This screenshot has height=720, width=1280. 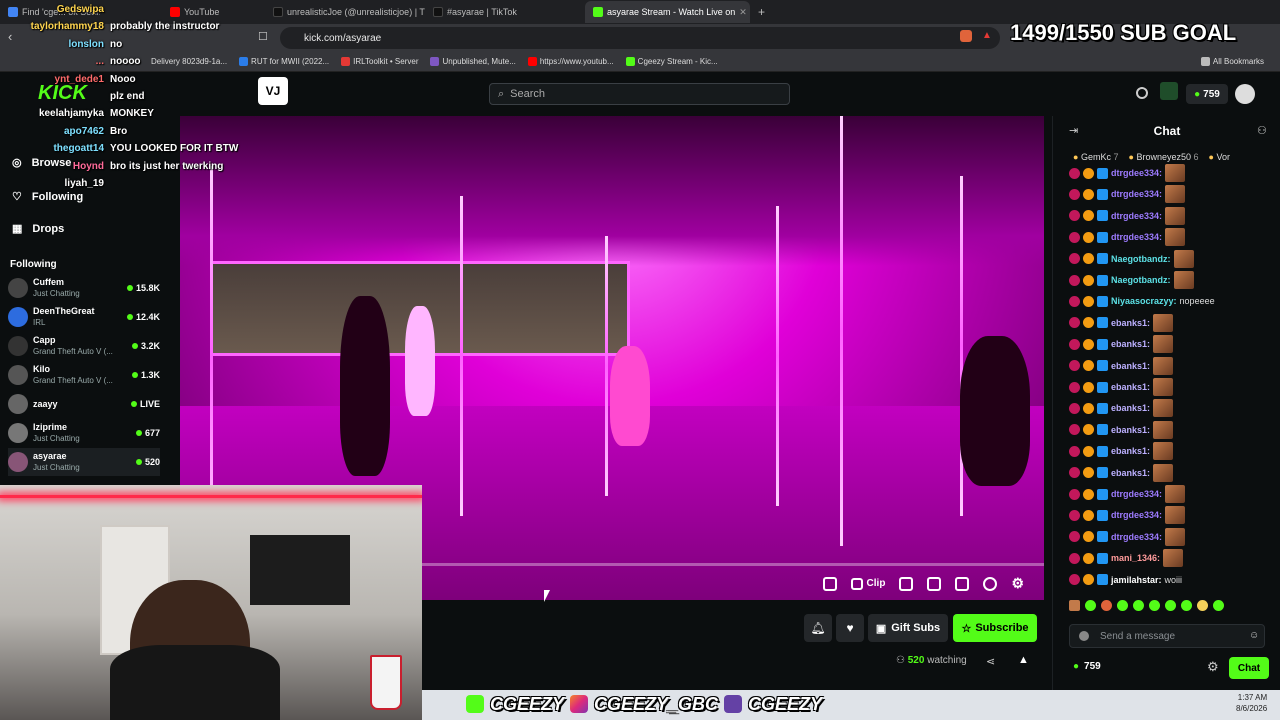 I want to click on back-icon: ‹, so click(x=10, y=36).